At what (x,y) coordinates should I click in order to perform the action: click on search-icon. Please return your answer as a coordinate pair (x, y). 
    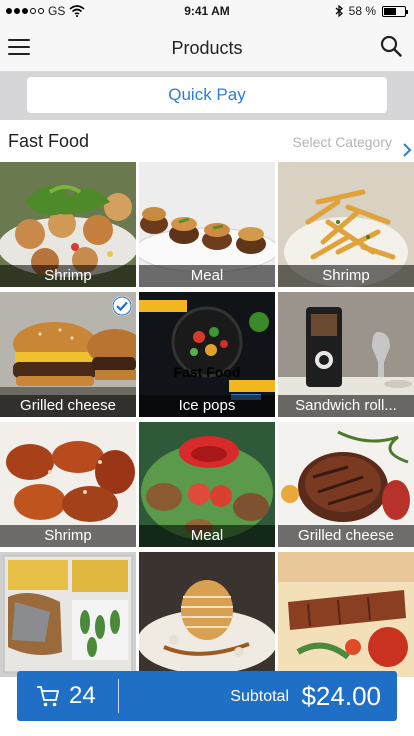
    Looking at the image, I should click on (391, 46).